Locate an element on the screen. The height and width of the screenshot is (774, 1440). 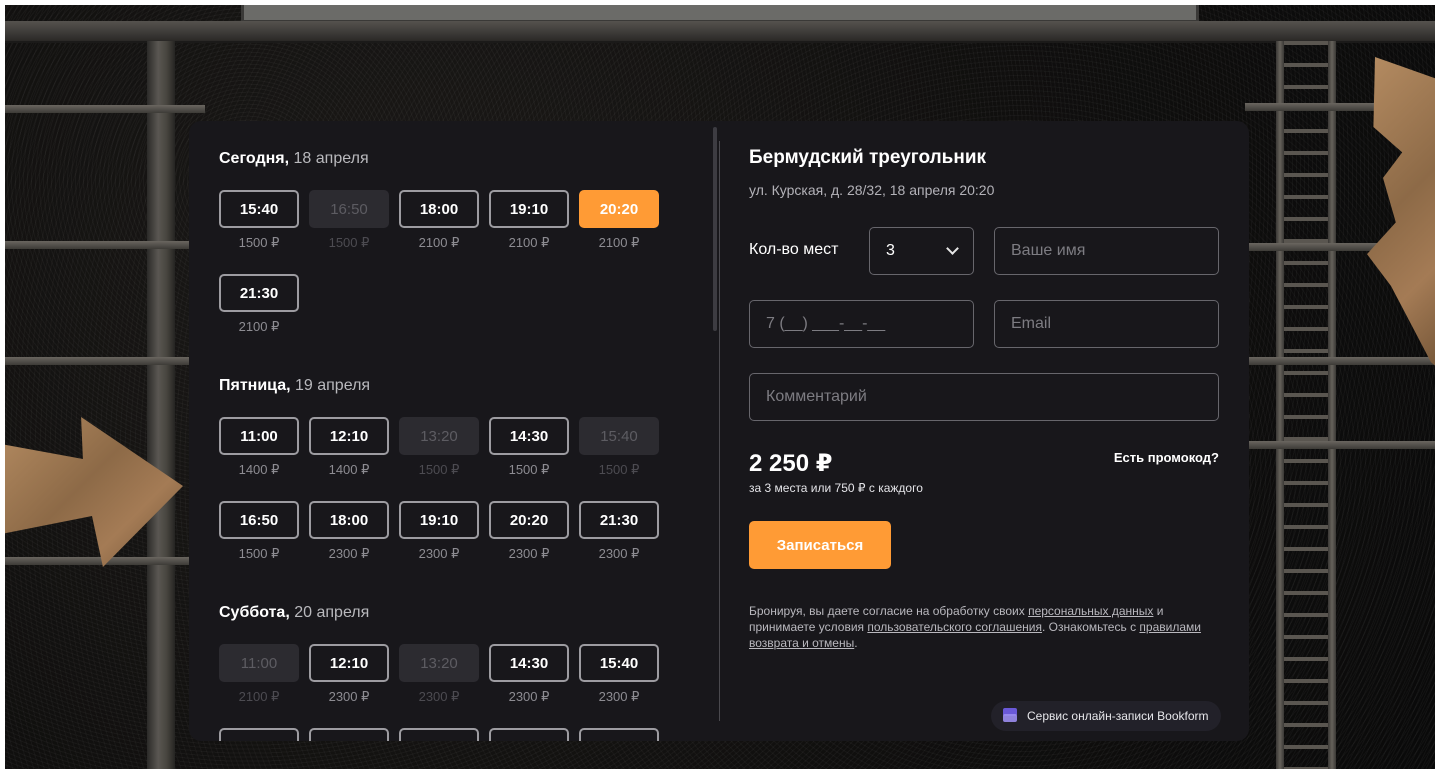
name-input is located at coordinates (1106, 251).